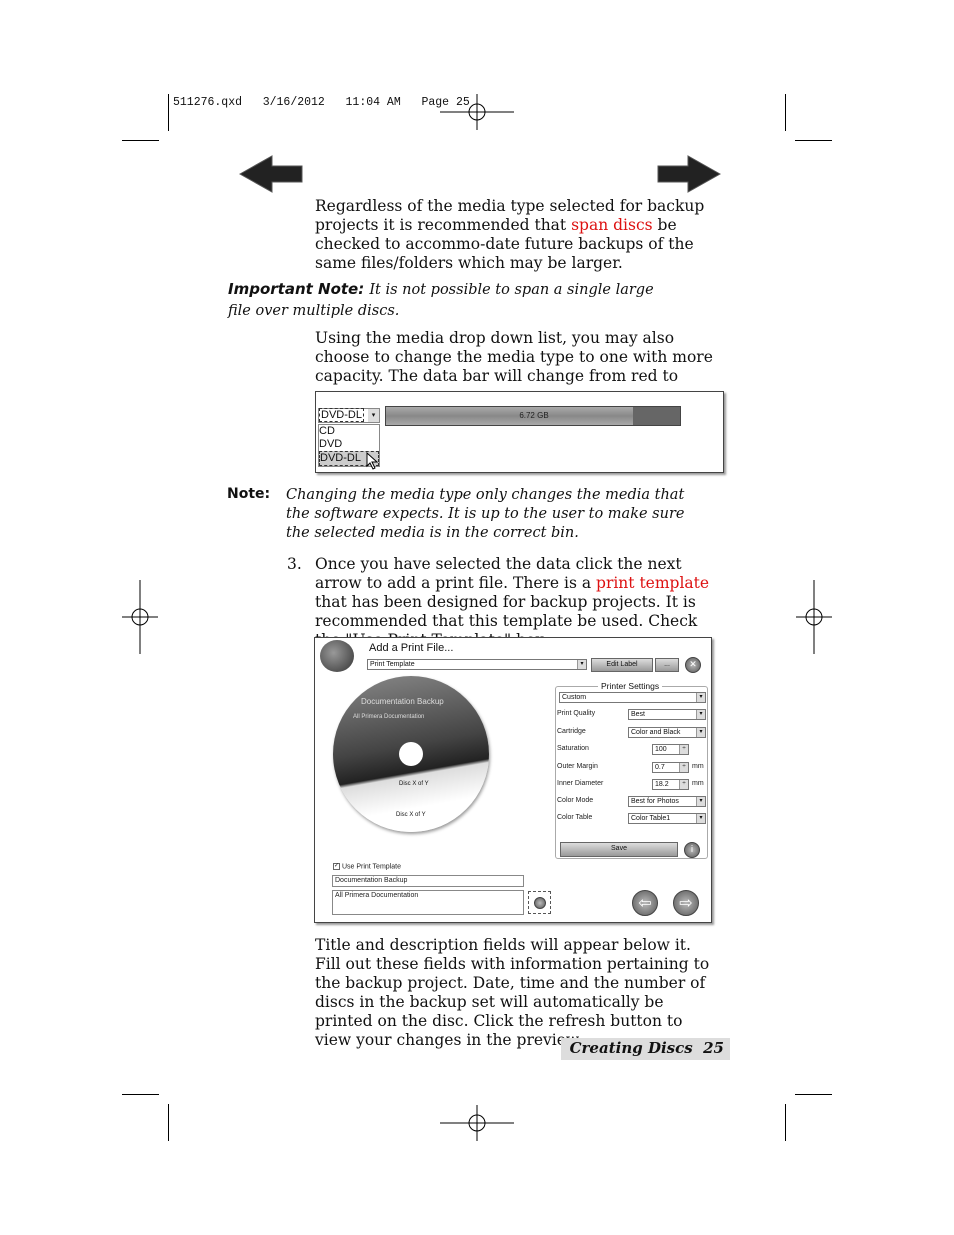  What do you see at coordinates (349, 444) in the screenshot?
I see `option-dvd: DVD` at bounding box center [349, 444].